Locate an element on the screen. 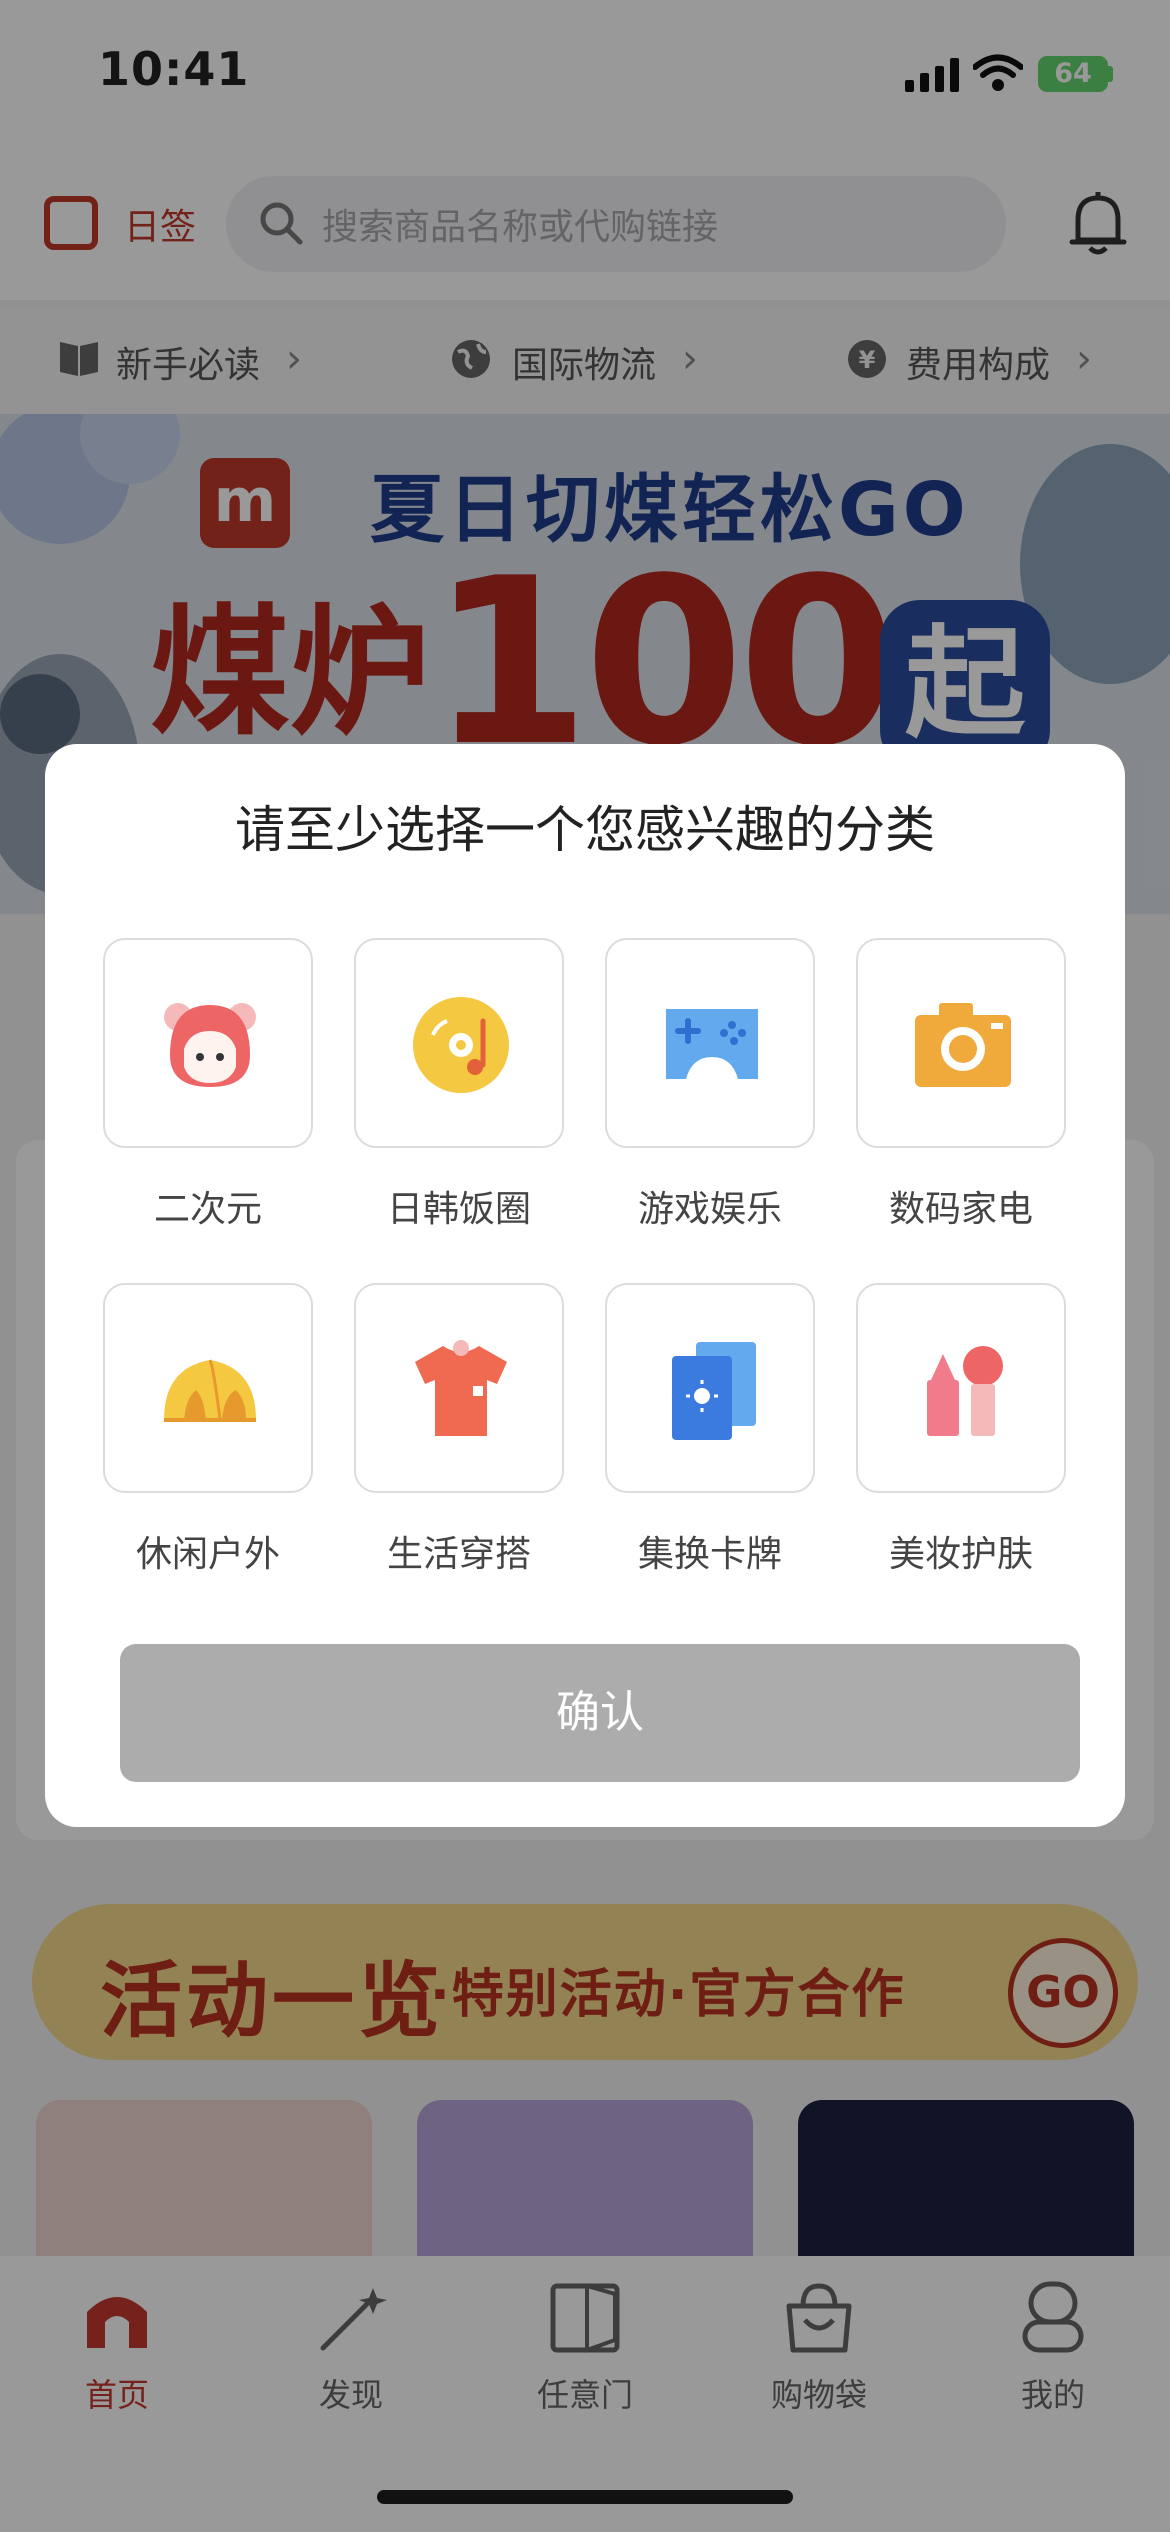  category-fashion is located at coordinates (459, 1388).